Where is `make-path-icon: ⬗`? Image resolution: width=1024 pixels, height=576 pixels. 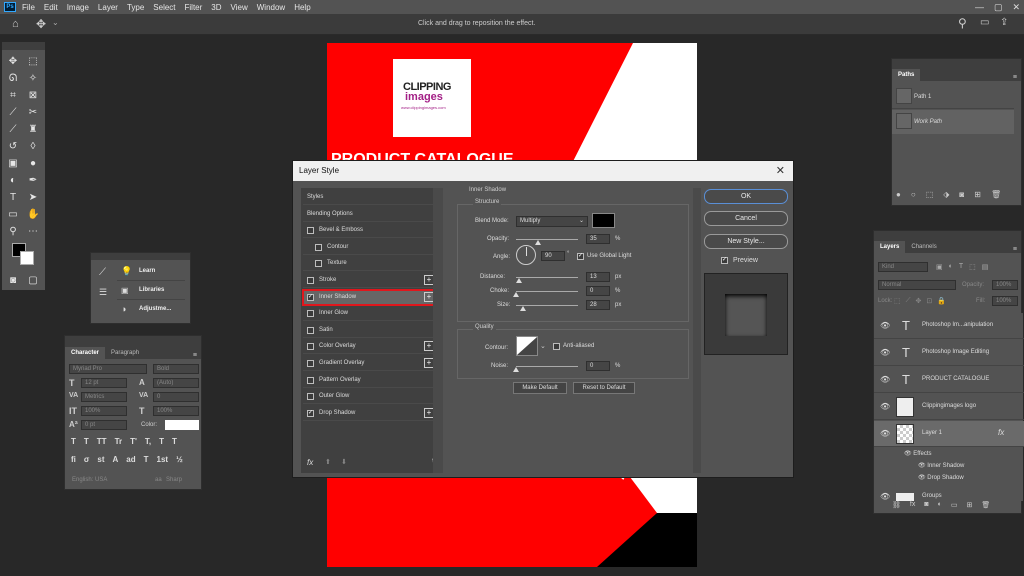 make-path-icon: ⬗ is located at coordinates (946, 194).